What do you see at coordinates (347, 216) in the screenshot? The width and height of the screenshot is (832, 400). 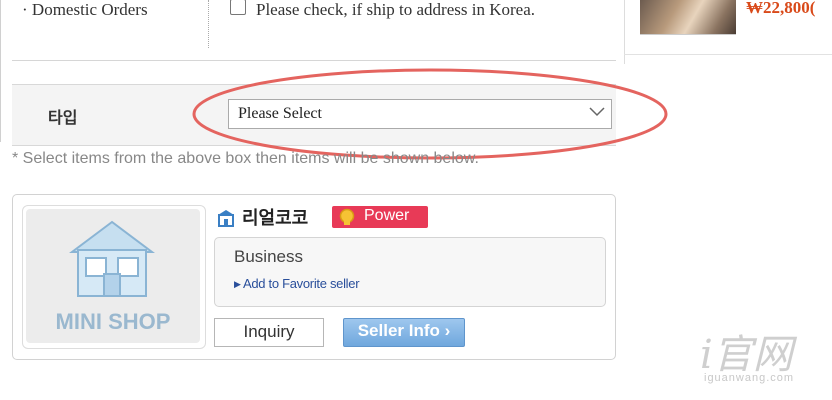 I see `medal-icon` at bounding box center [347, 216].